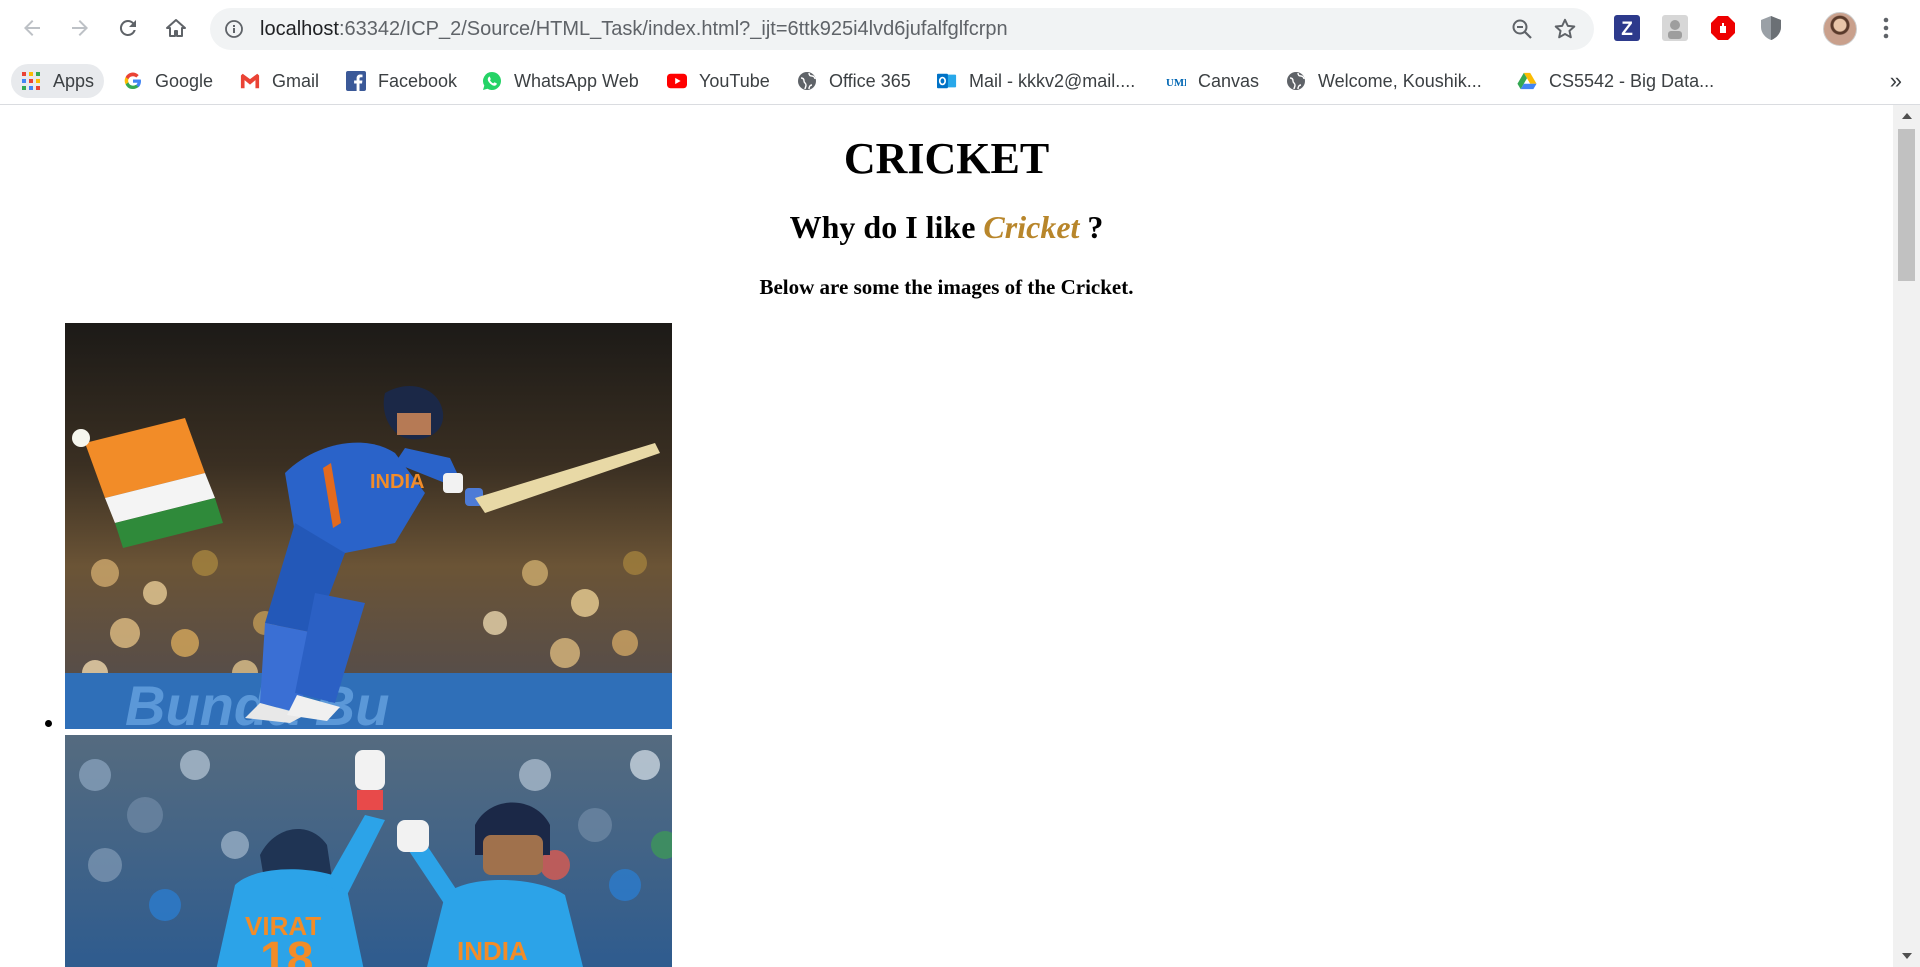 The image size is (1920, 967). I want to click on cricket-batsman-photo: Bunda Bu INDIA, so click(368, 526).